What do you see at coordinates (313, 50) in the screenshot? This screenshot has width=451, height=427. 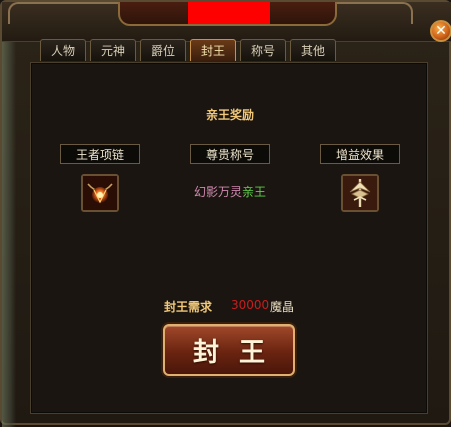 I see `tab-other: 其他` at bounding box center [313, 50].